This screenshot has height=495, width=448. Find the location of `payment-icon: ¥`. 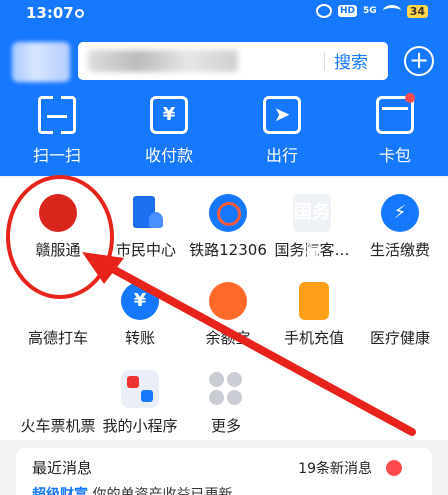

payment-icon: ¥ is located at coordinates (169, 115).